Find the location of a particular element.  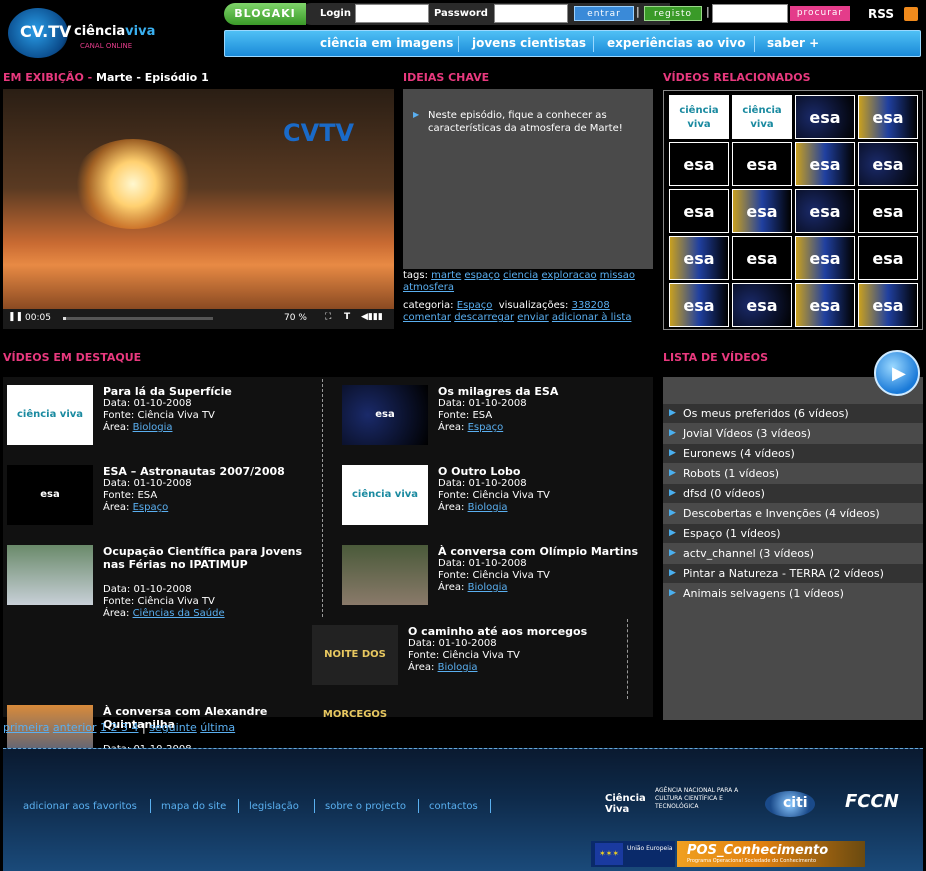

nav-jovens-cientistas: jovens cientistas is located at coordinates (529, 43).